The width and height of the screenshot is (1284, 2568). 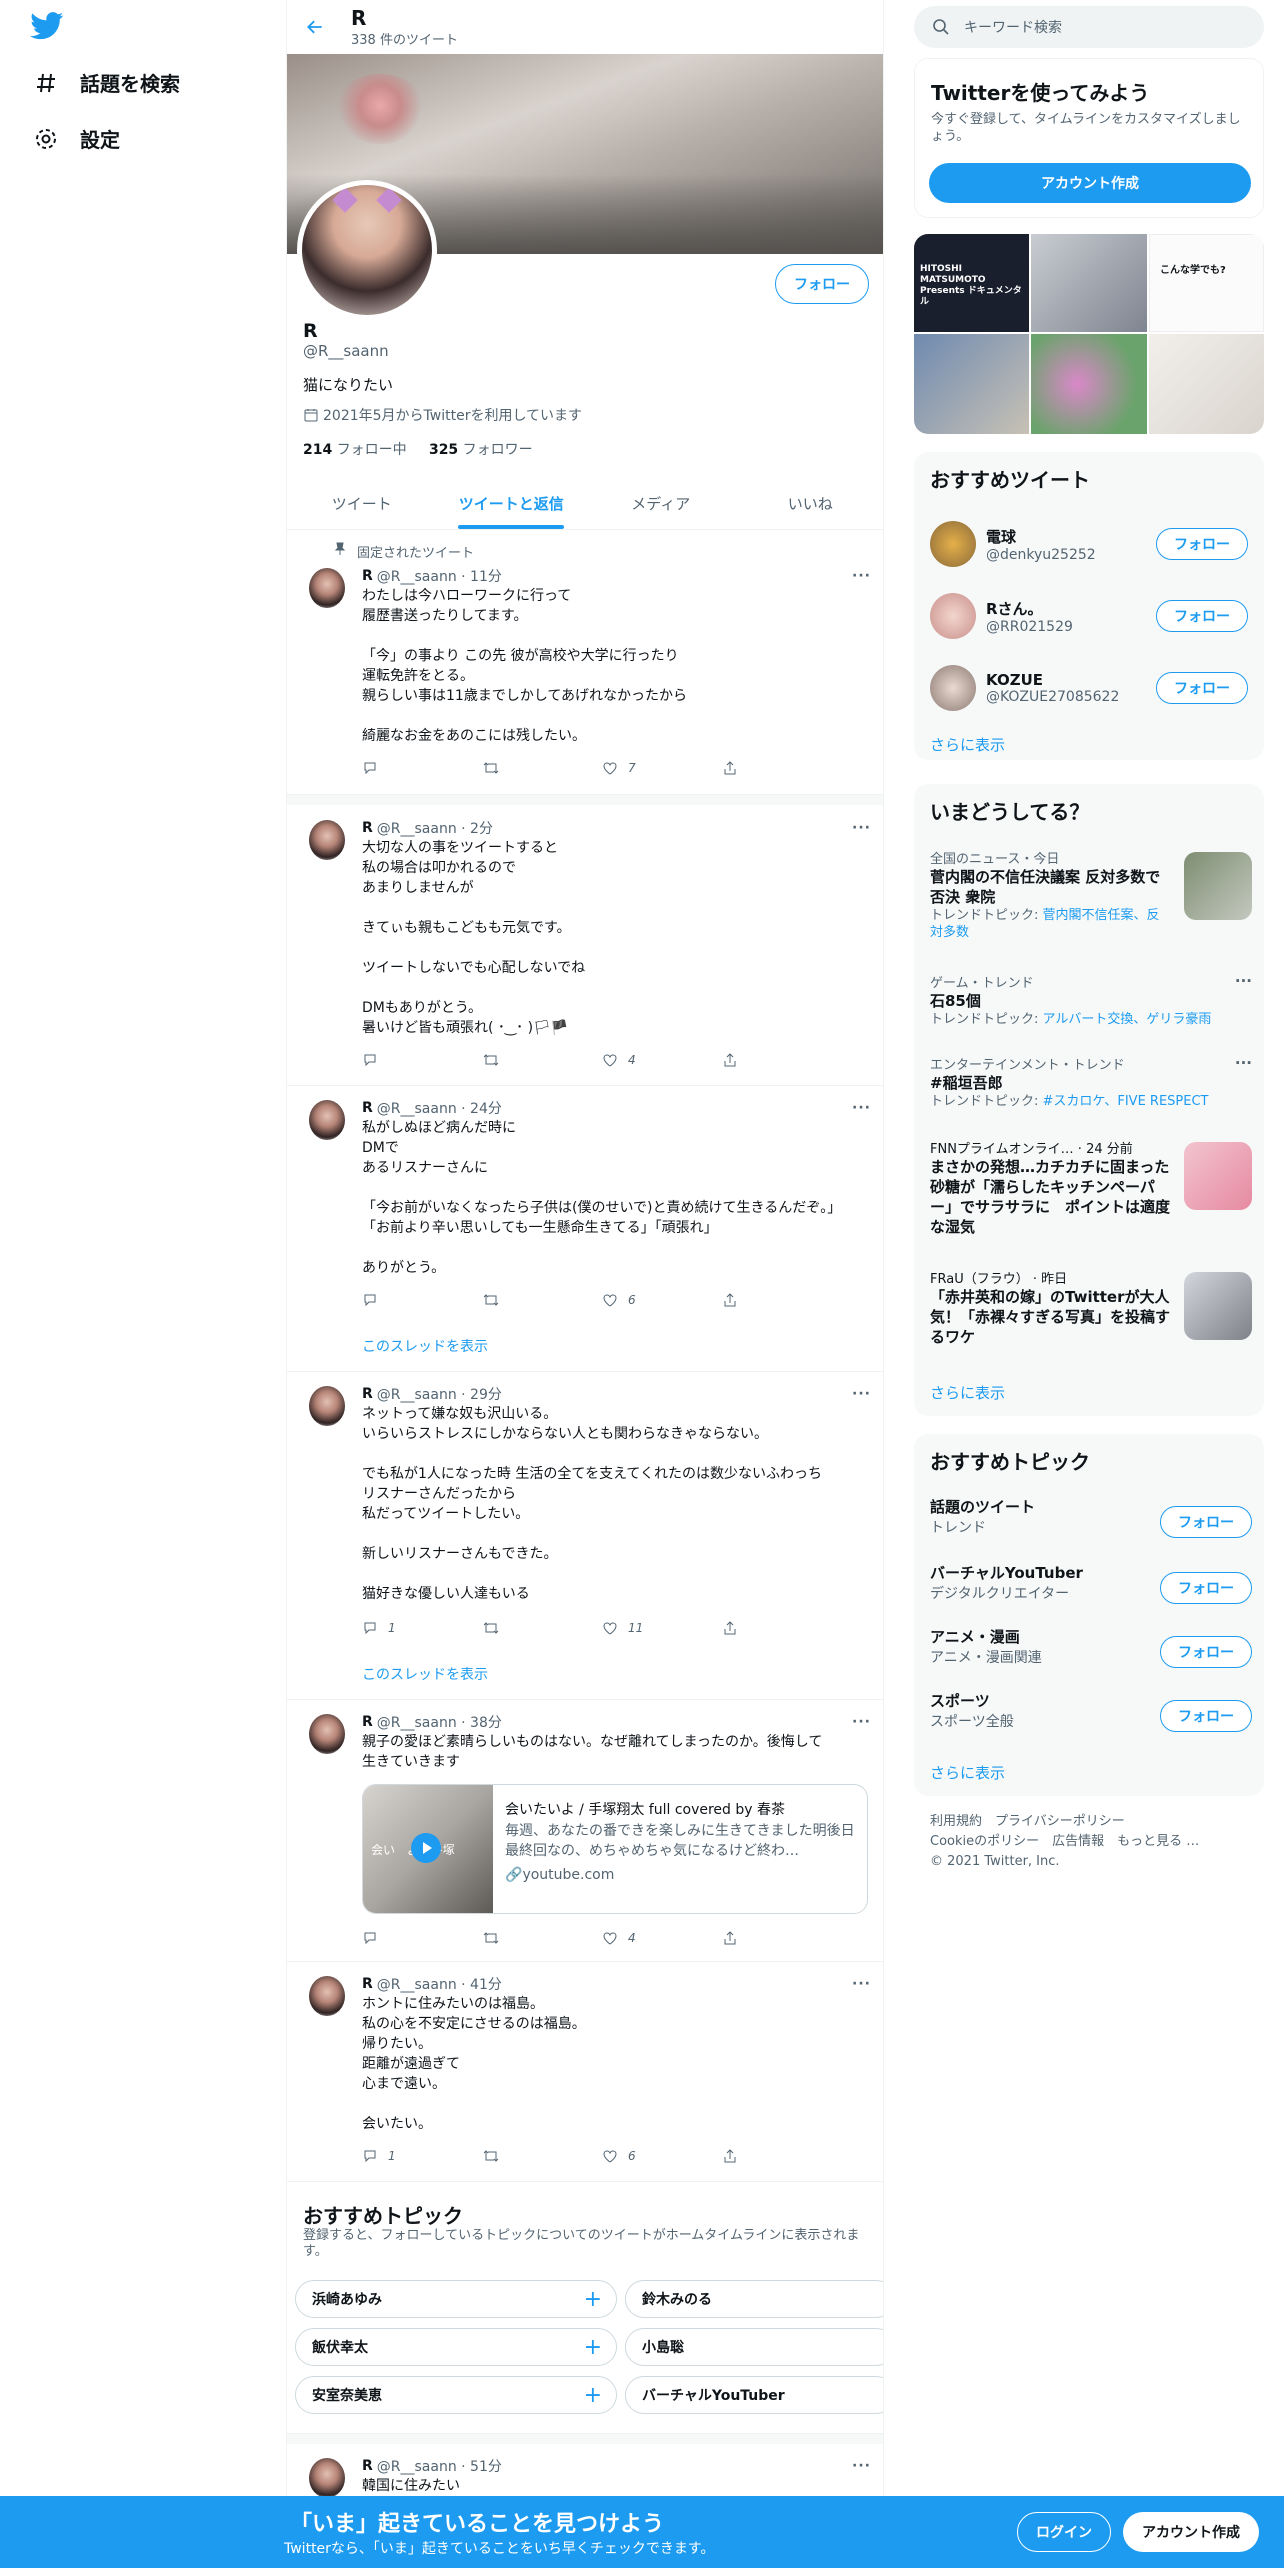 What do you see at coordinates (77, 138) in the screenshot?
I see `nav-settings: 設定` at bounding box center [77, 138].